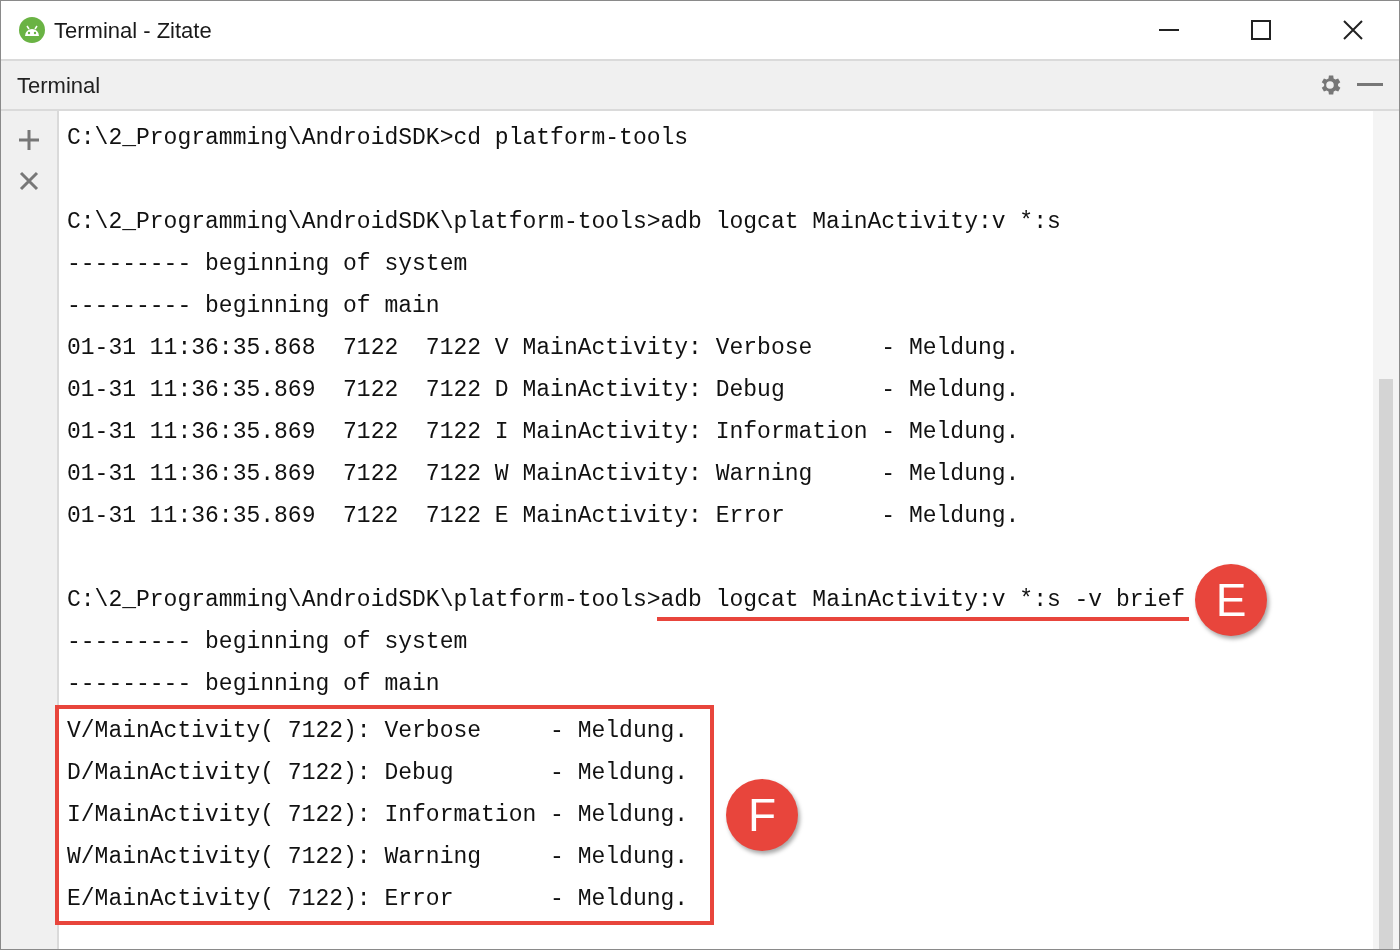 The width and height of the screenshot is (1400, 950). I want to click on scrollbar-thumb, so click(1386, 664).